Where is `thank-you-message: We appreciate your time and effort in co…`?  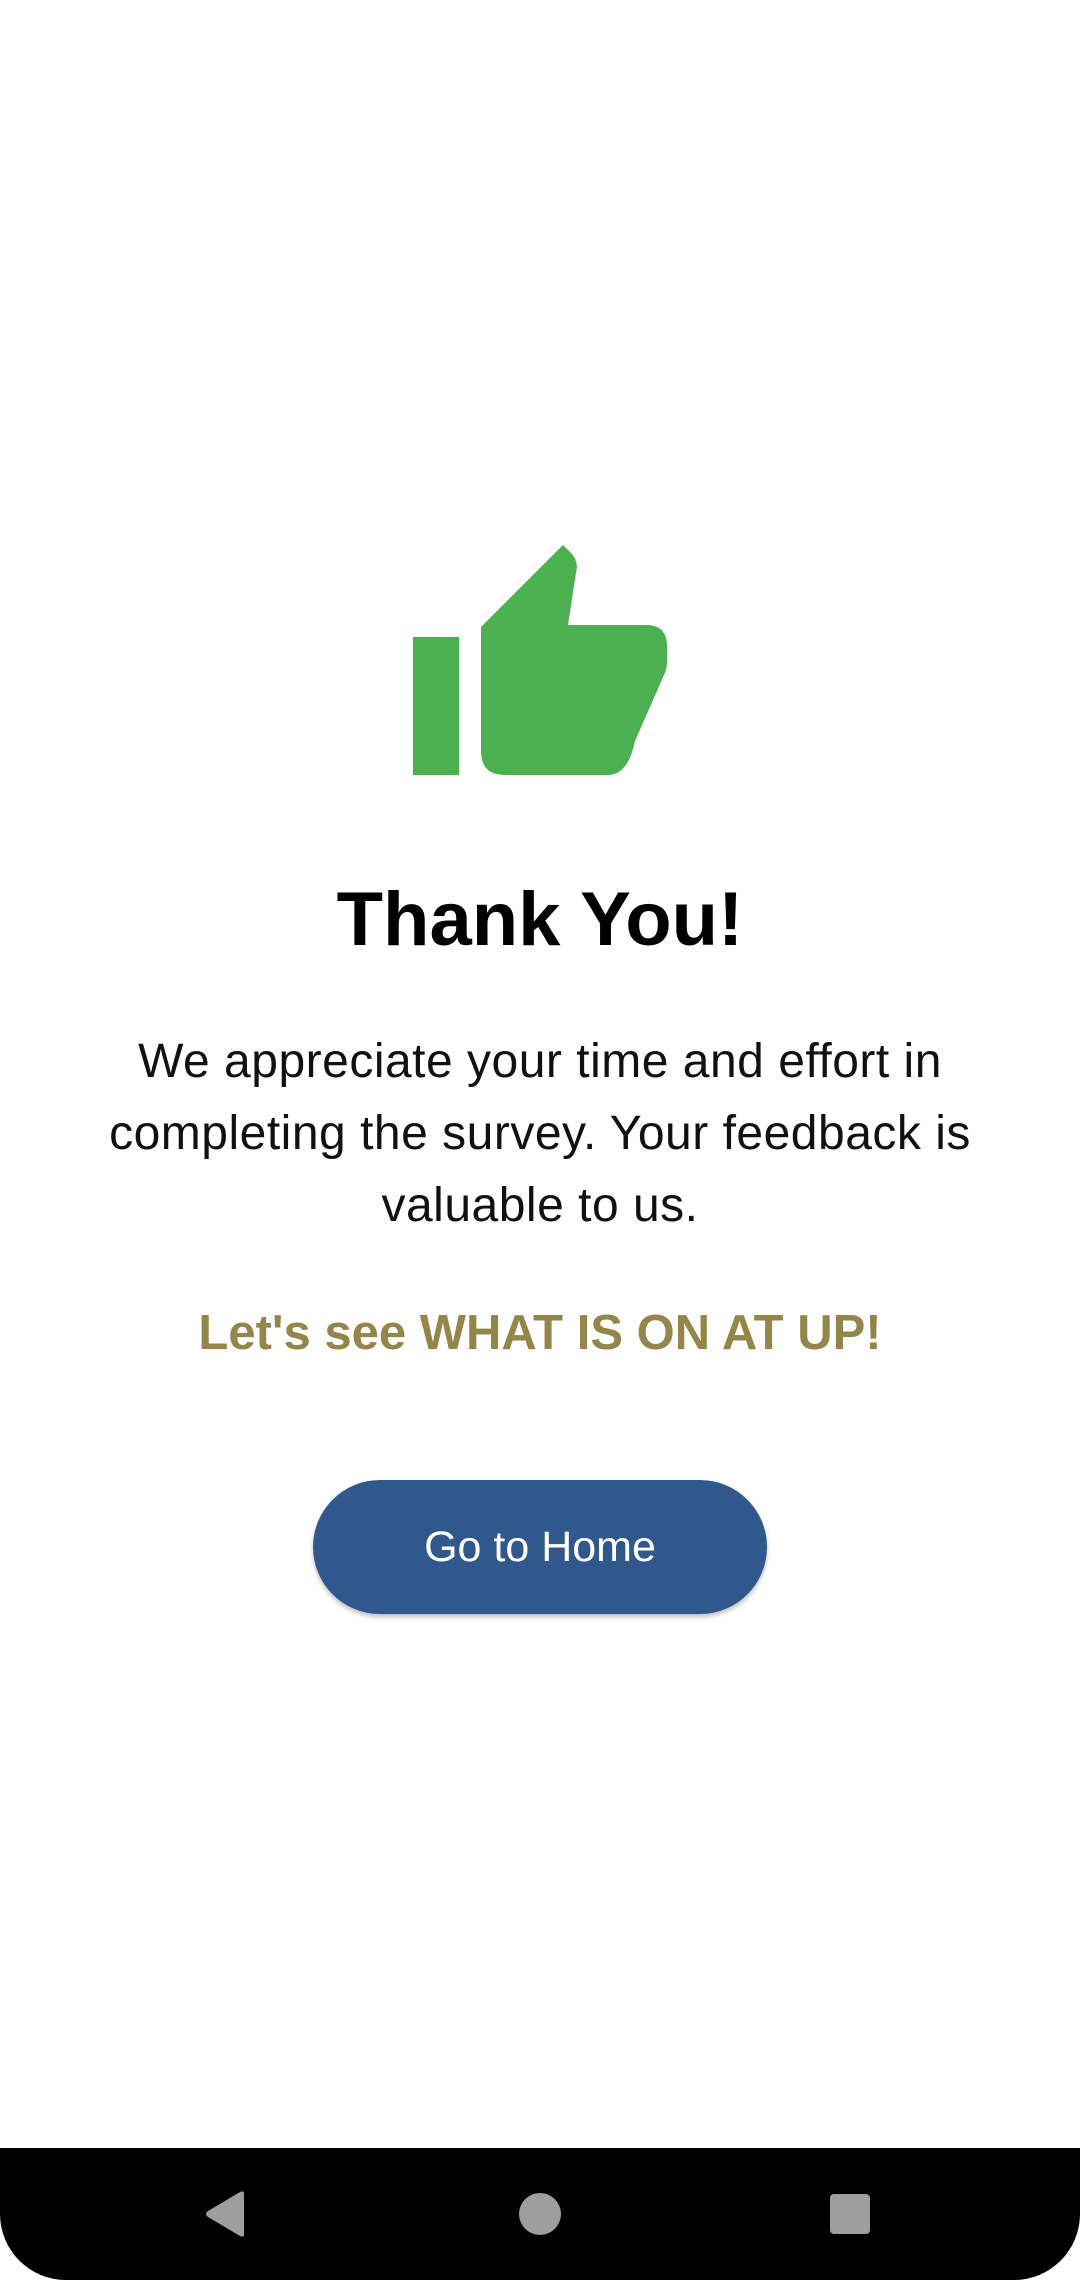 thank-you-message: We appreciate your time and effort in co… is located at coordinates (540, 1133).